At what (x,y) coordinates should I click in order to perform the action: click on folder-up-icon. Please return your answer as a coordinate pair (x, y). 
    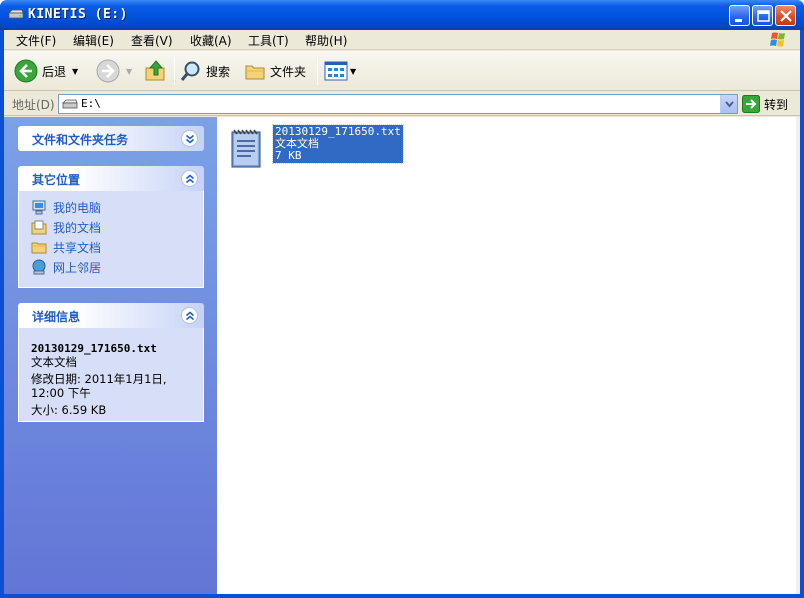
    Looking at the image, I should click on (155, 70).